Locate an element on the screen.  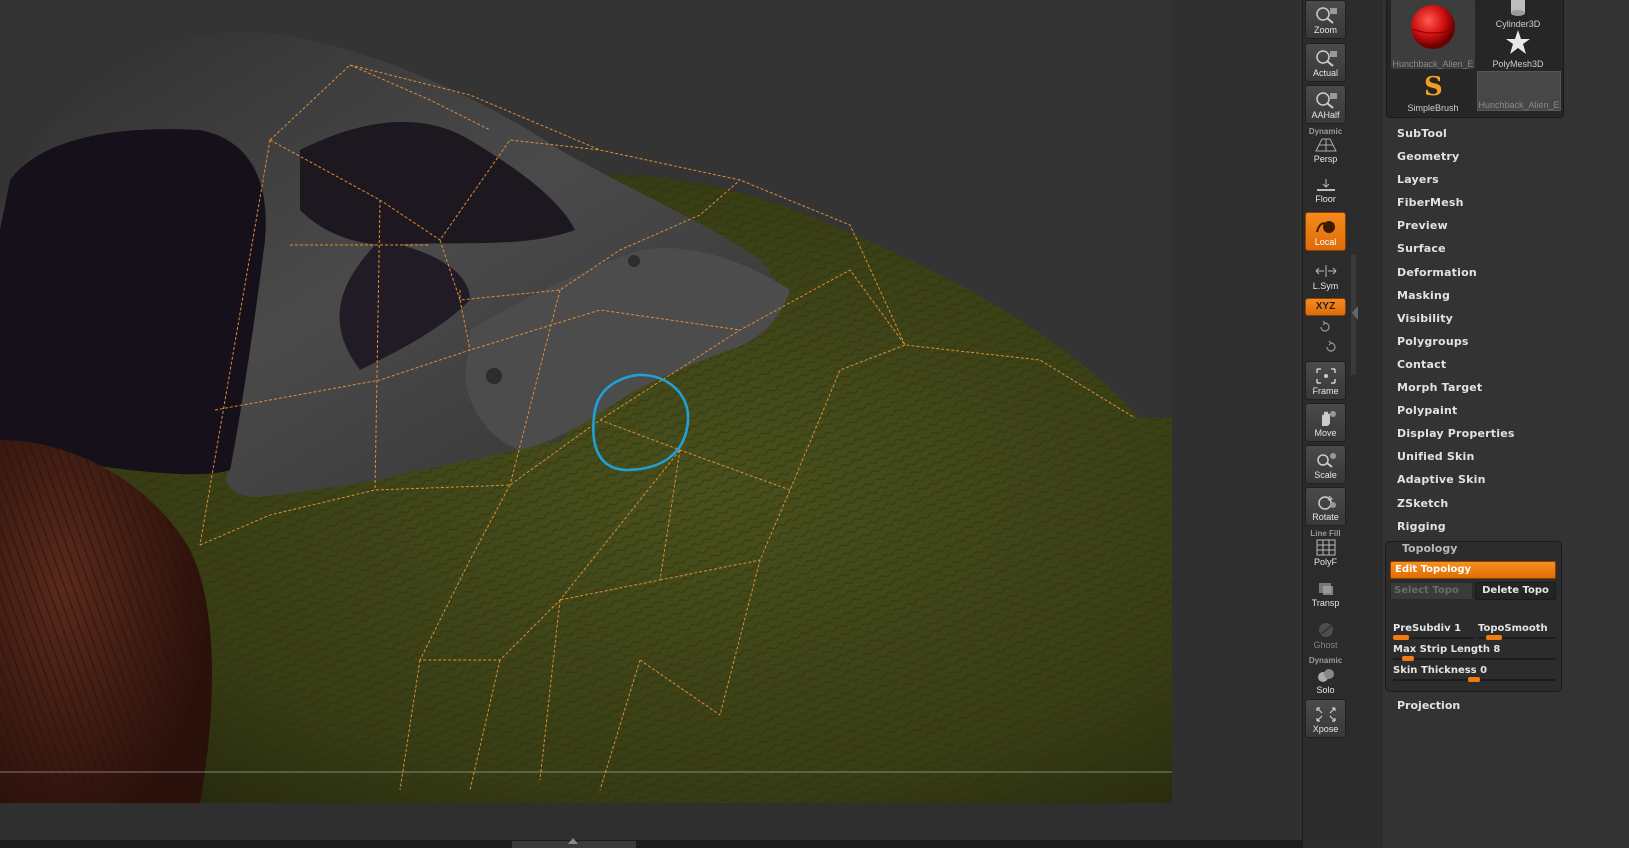
menu-item-morph-target: Morph Target is located at coordinates (1507, 390).